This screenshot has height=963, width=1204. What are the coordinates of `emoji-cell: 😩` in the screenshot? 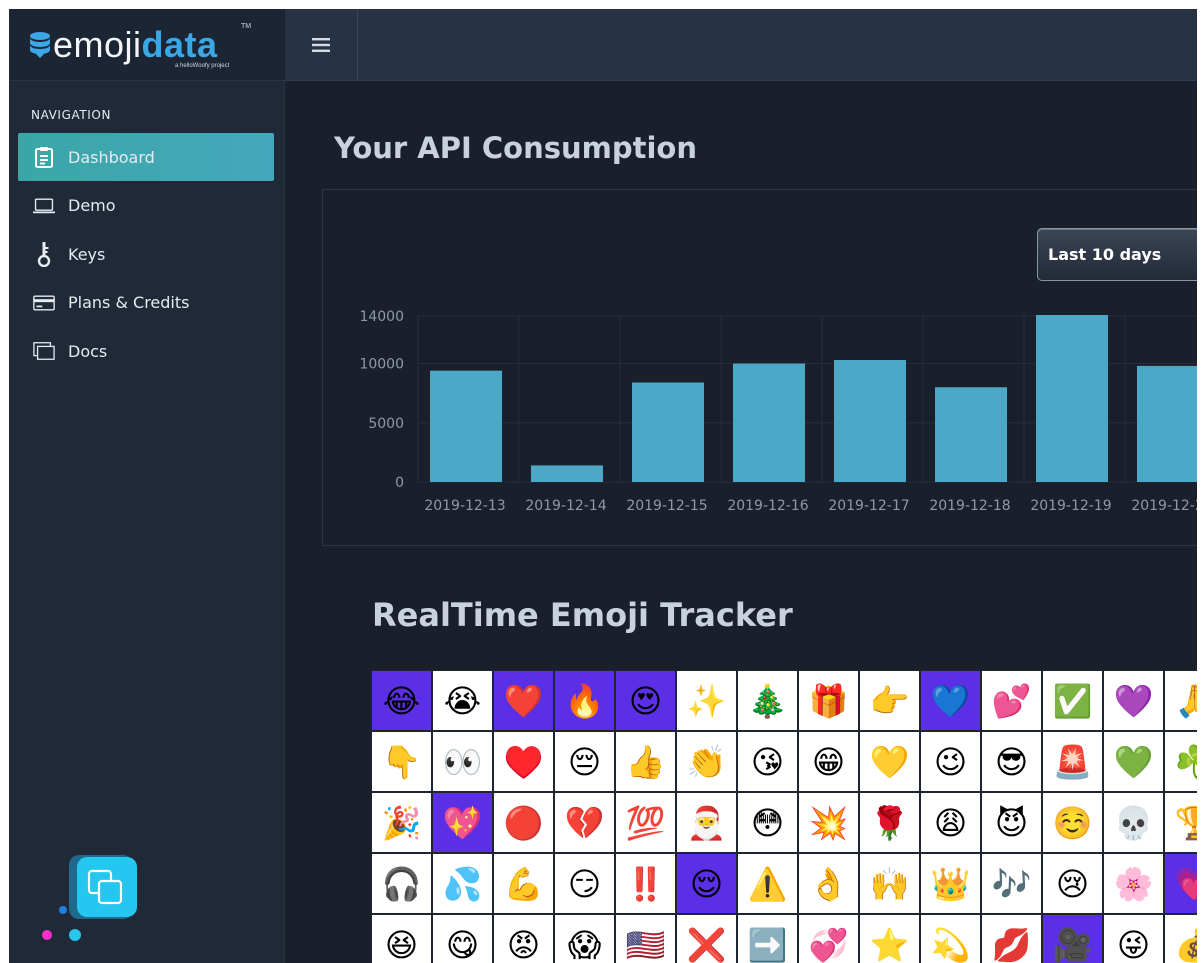 It's located at (950, 822).